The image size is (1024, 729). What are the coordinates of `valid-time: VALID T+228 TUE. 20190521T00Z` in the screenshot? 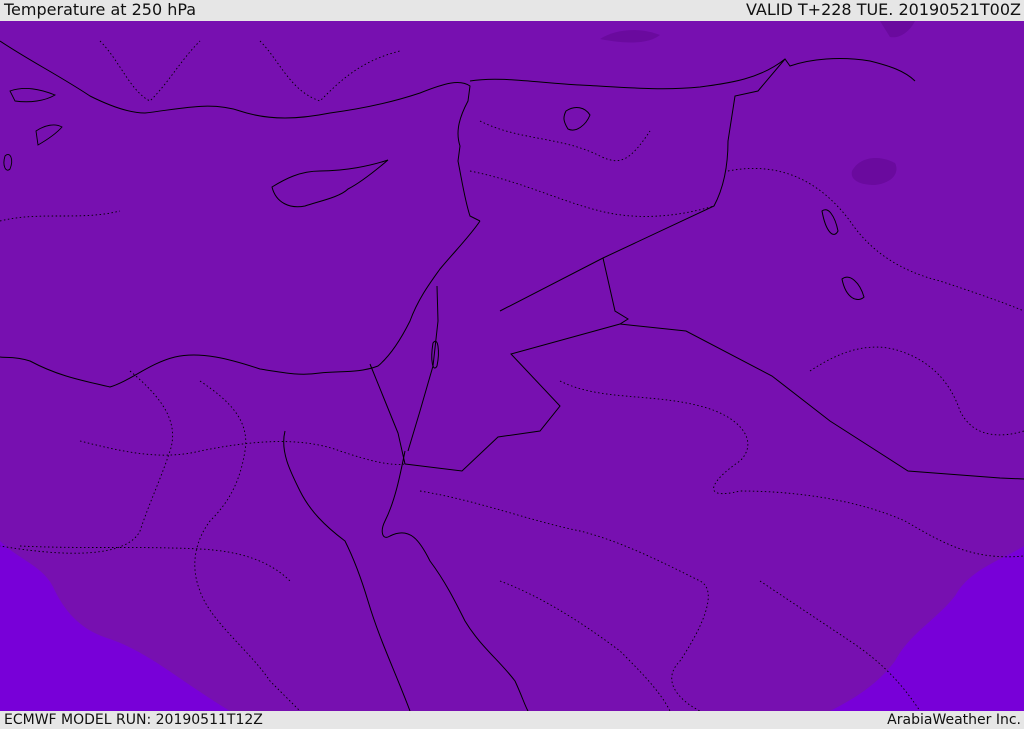 It's located at (883, 9).